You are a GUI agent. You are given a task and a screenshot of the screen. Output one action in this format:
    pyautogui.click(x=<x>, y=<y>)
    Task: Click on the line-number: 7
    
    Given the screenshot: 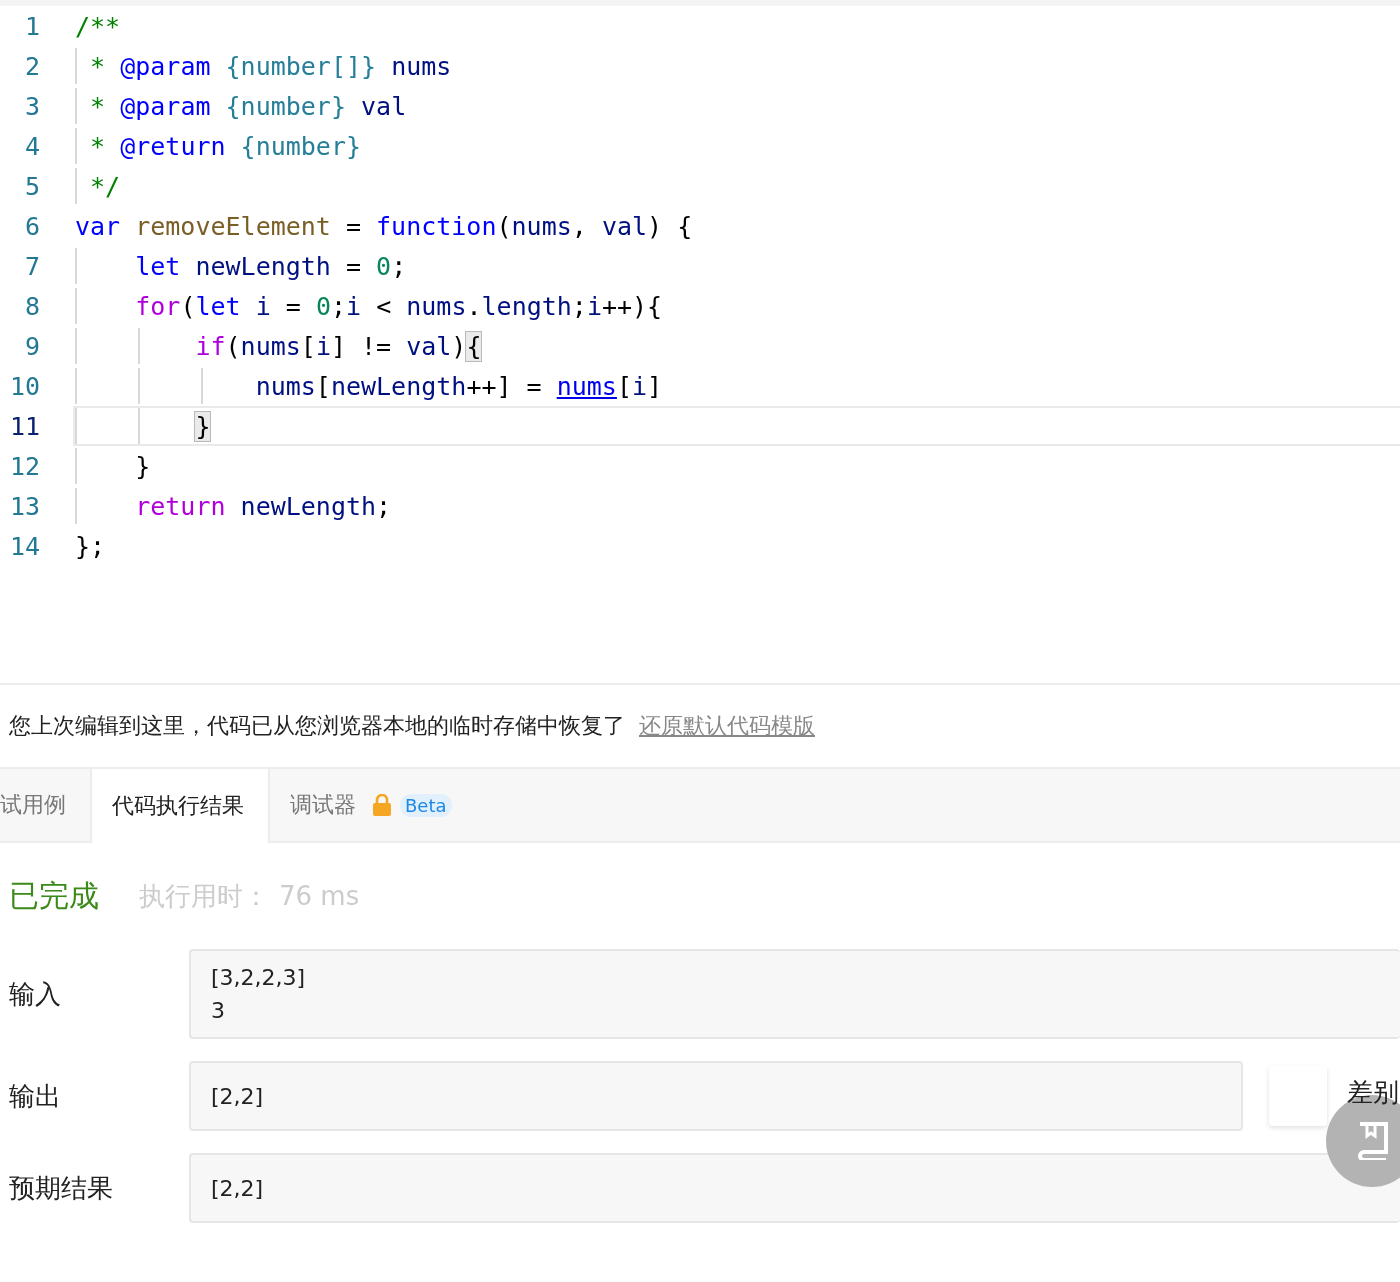 What is the action you would take?
    pyautogui.click(x=32, y=266)
    